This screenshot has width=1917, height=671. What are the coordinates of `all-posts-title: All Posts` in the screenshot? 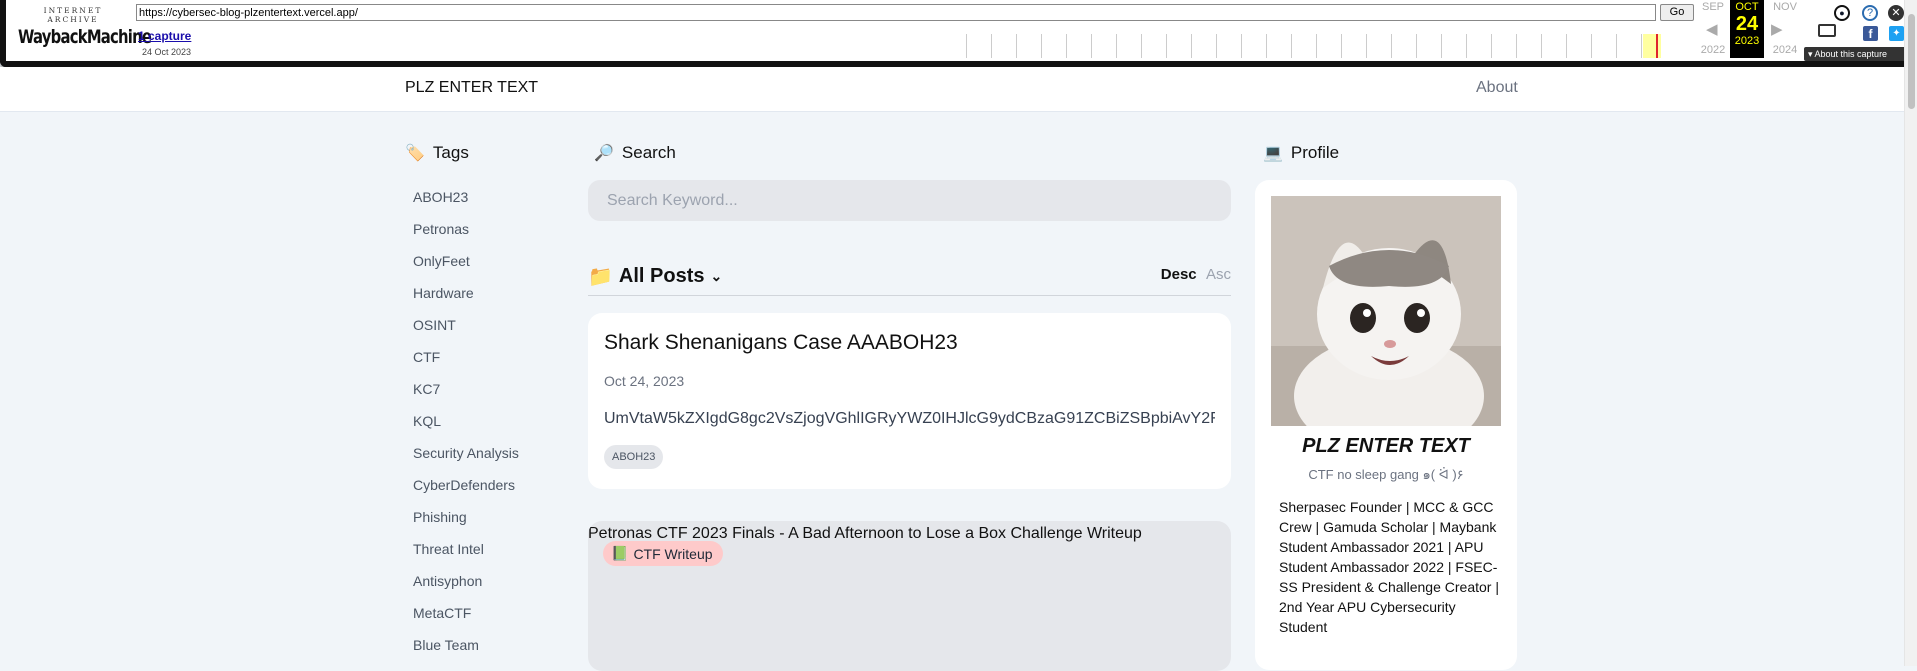 It's located at (661, 276).